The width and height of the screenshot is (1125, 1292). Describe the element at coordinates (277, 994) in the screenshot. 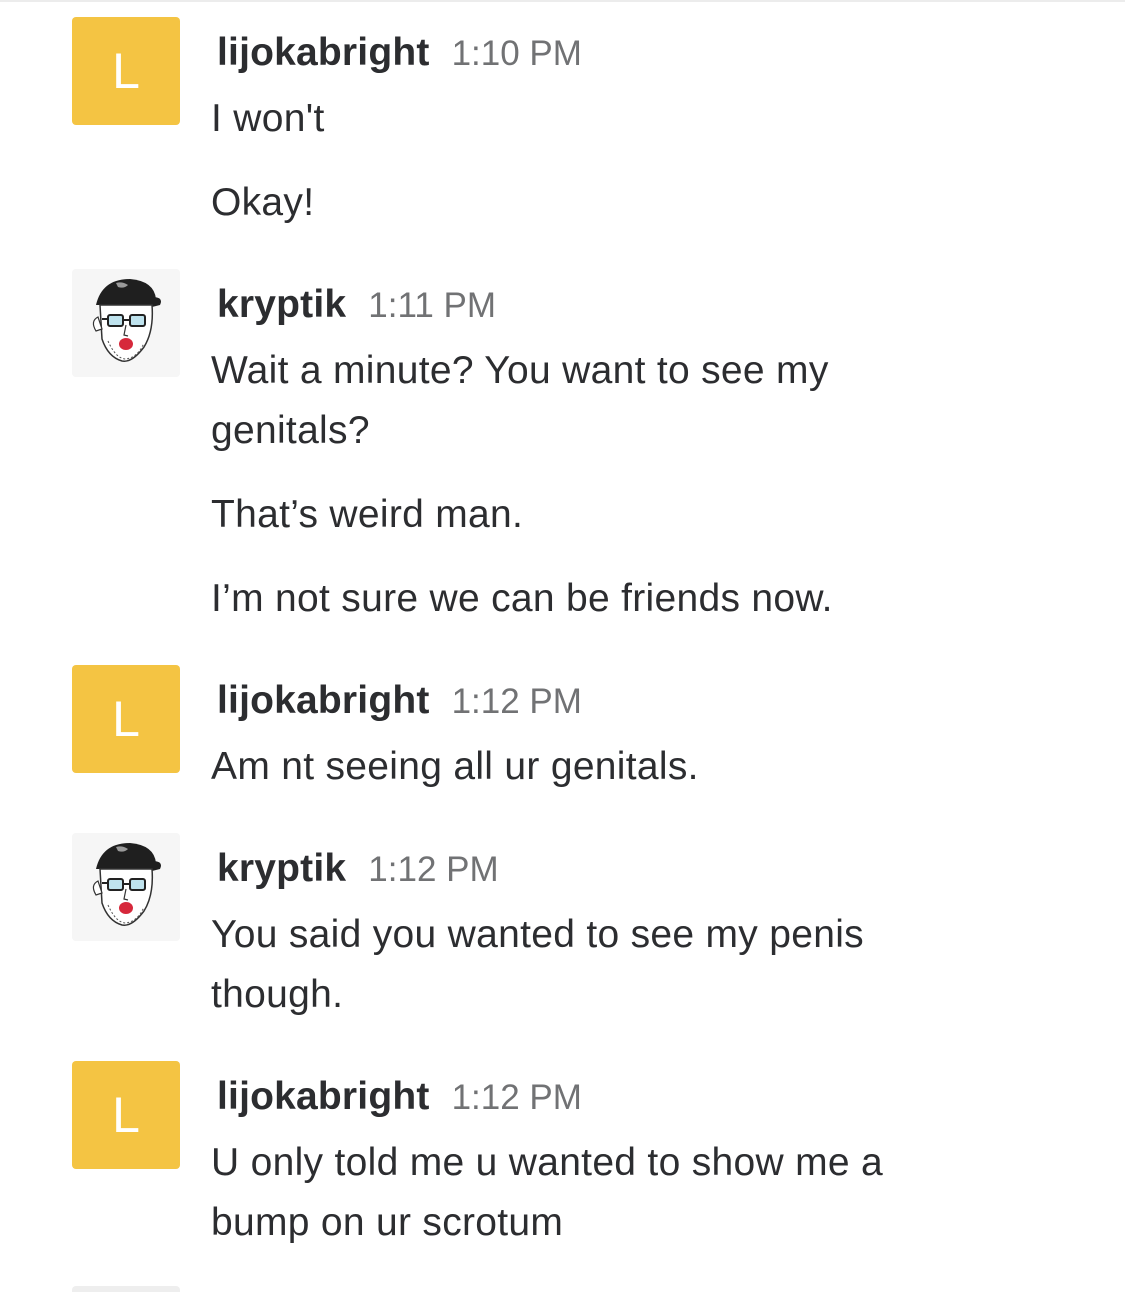

I see `message-text: though.` at that location.